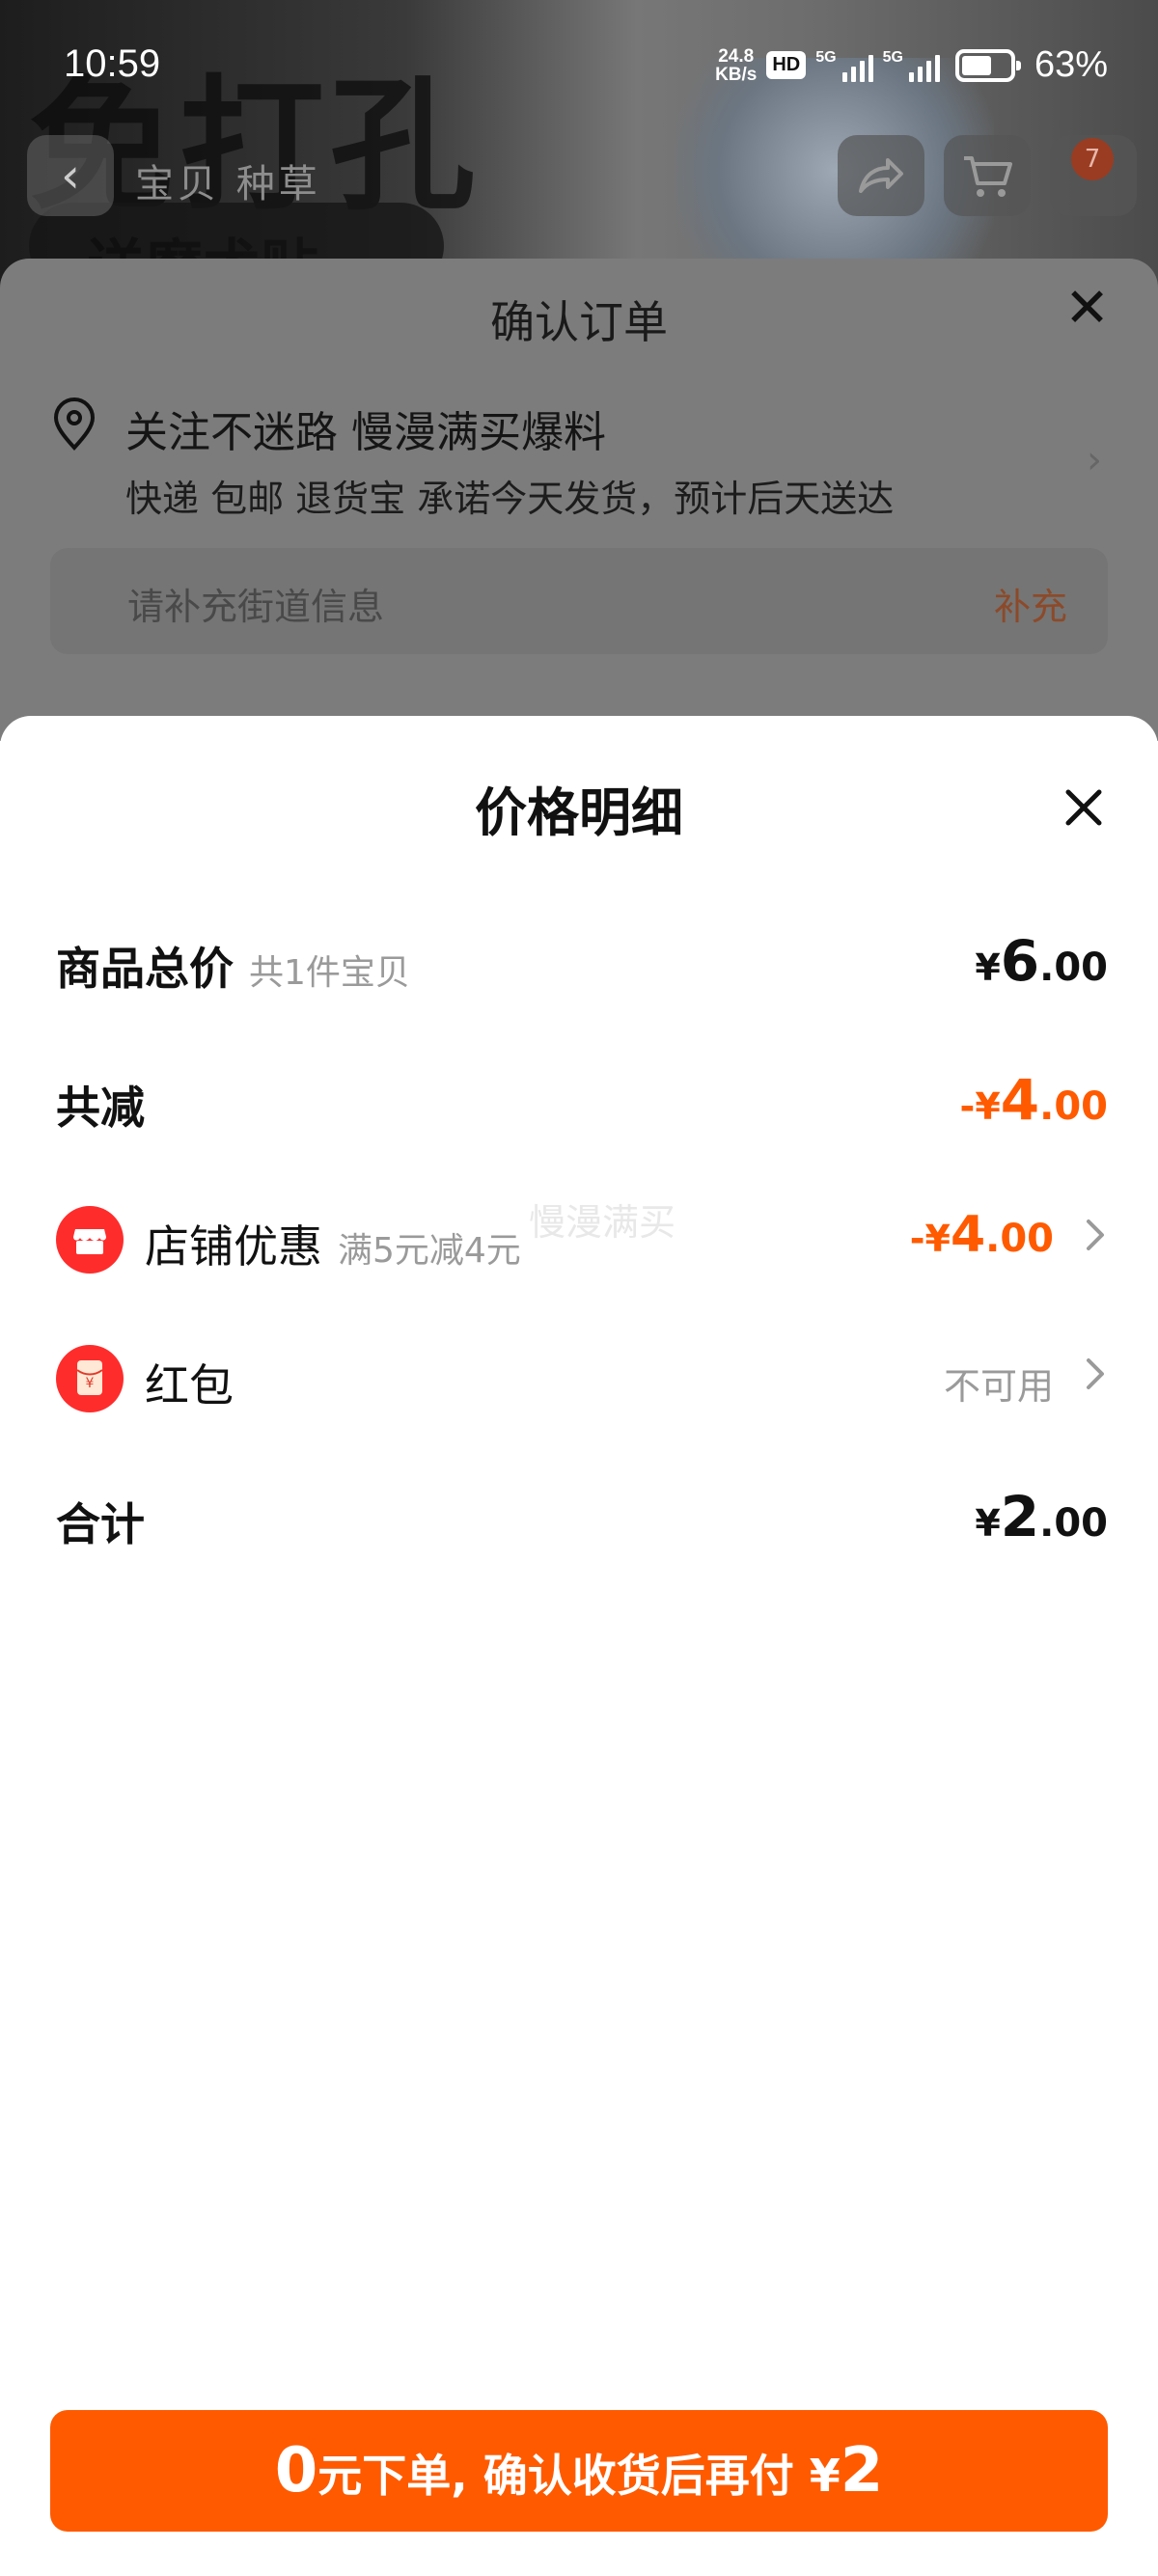 The width and height of the screenshot is (1158, 2576). What do you see at coordinates (582, 1098) in the screenshot?
I see `price-row-total-discount: 共减 -¥4.00` at bounding box center [582, 1098].